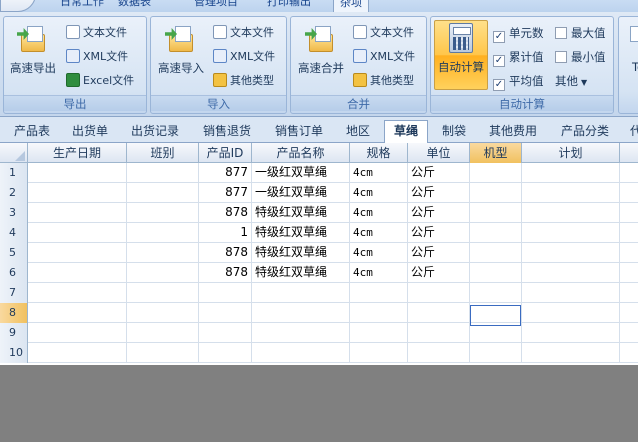 The width and height of the screenshot is (638, 442). I want to click on sheet-tab-sales-returns: 销售退货, so click(227, 132).